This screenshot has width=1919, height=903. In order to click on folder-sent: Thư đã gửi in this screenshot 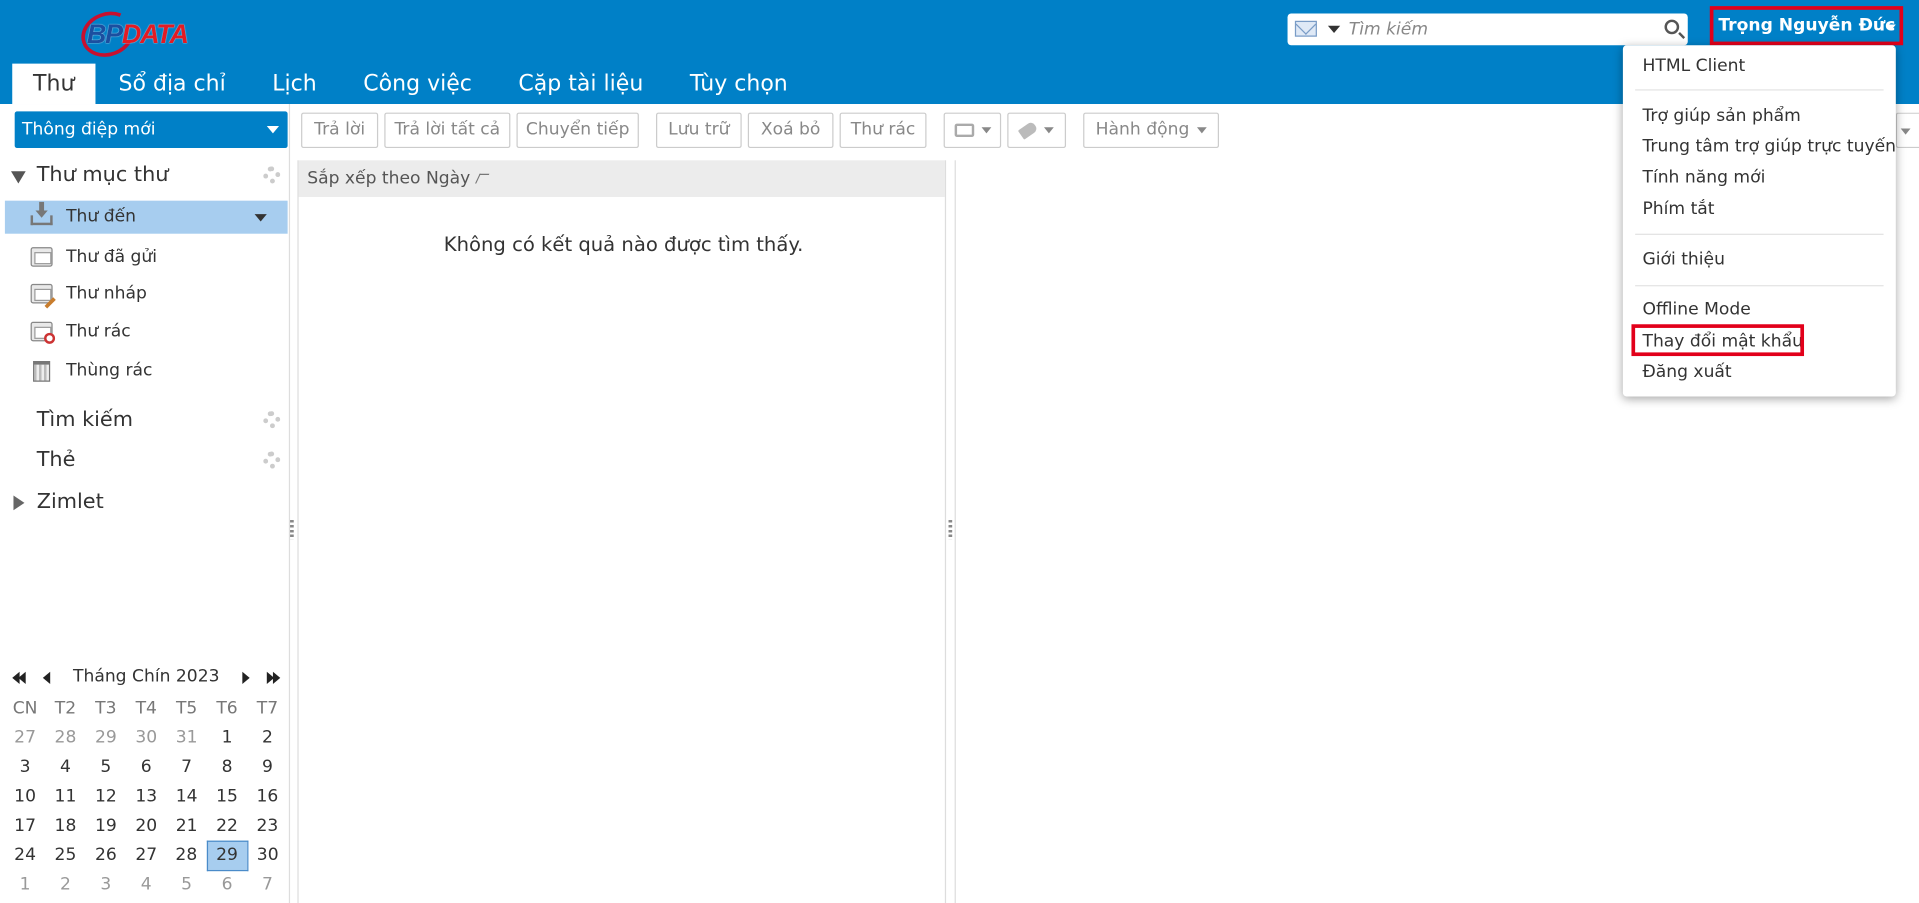, I will do `click(146, 257)`.